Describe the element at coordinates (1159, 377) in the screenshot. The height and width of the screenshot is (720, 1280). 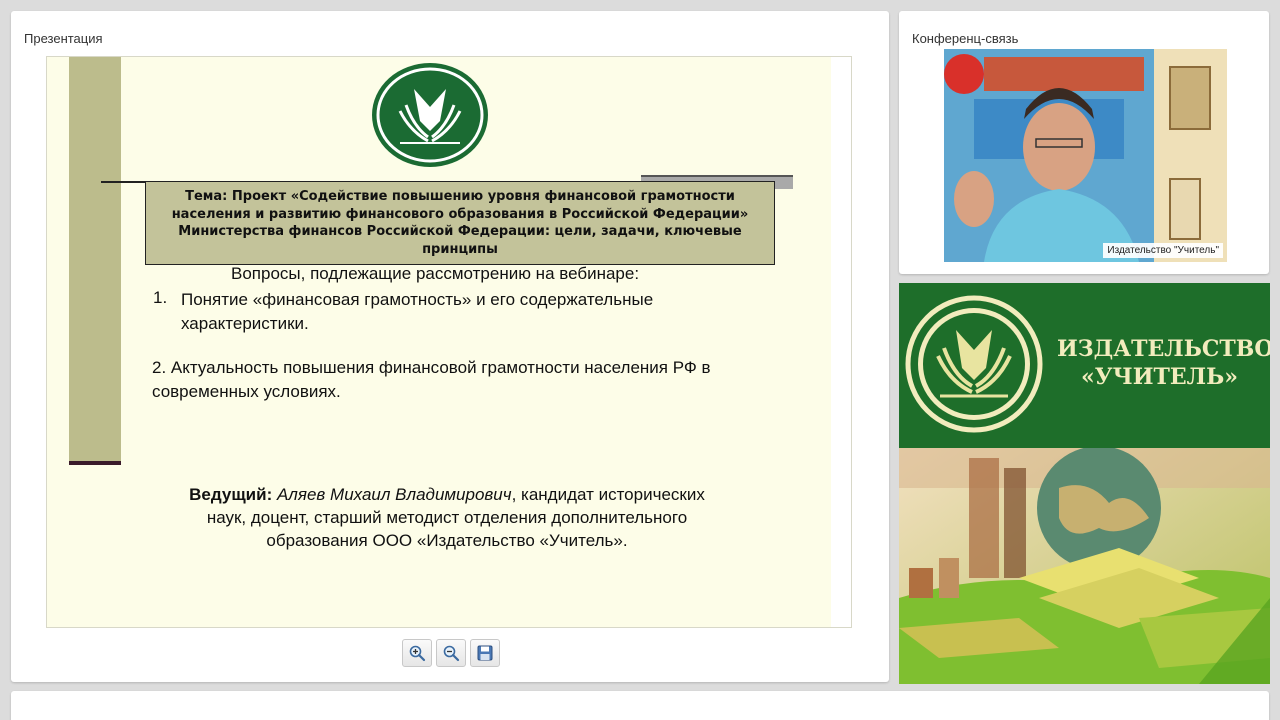
I see `publisher-name-line2: «УЧИТЕЛЬ»` at that location.